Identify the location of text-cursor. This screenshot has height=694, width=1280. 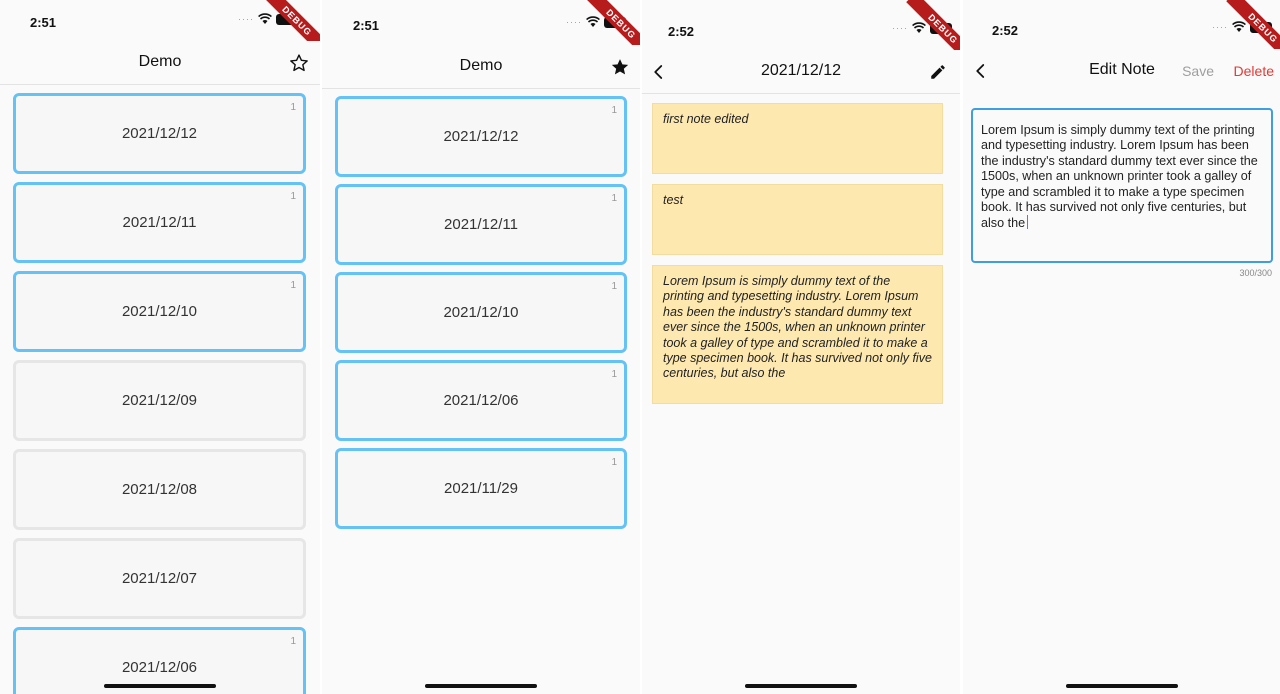
(1028, 222).